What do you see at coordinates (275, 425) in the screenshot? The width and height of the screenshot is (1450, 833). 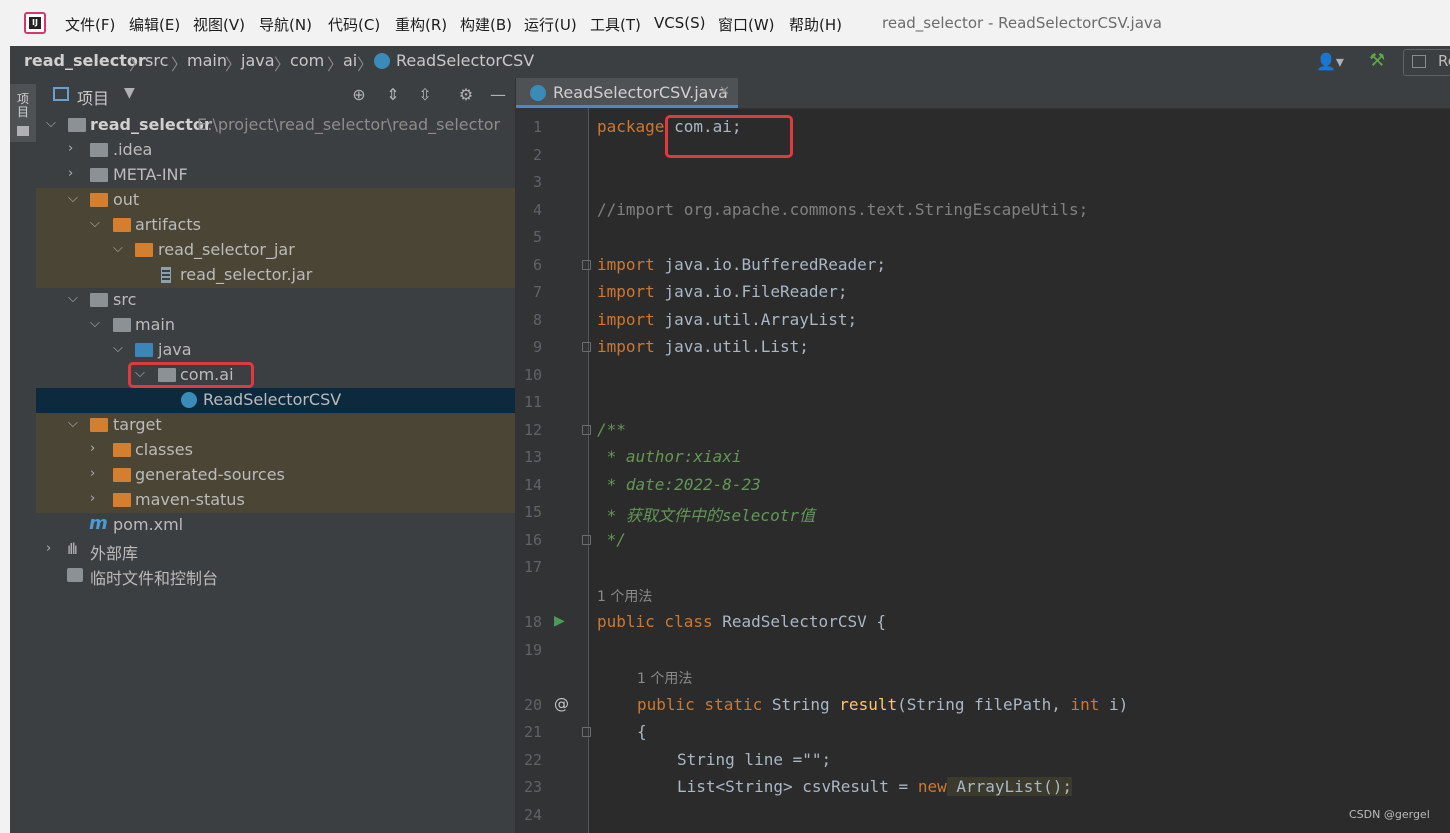 I see `tree-node-target: ⌵ target` at bounding box center [275, 425].